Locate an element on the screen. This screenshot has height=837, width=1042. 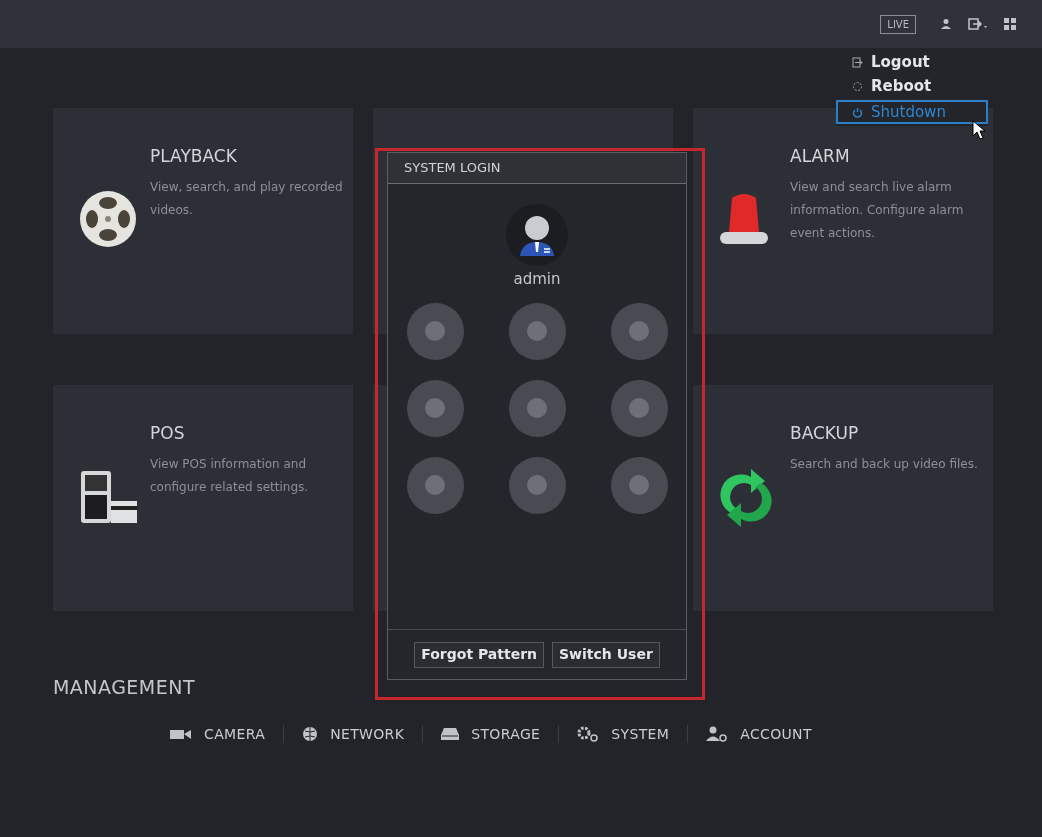
mouse-cursor-icon is located at coordinates (979, 130).